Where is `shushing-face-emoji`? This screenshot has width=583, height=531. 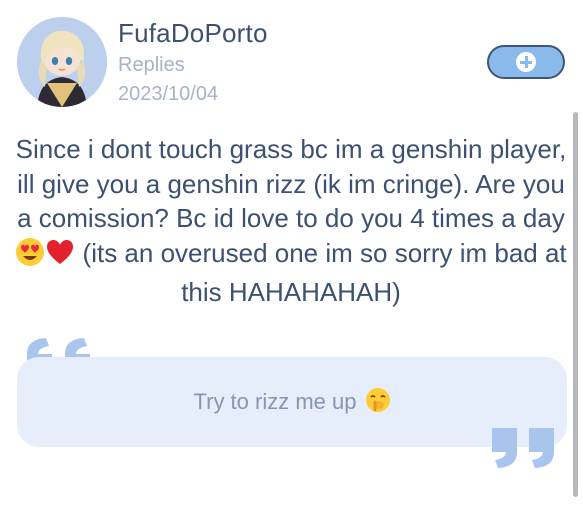
shushing-face-emoji is located at coordinates (378, 402).